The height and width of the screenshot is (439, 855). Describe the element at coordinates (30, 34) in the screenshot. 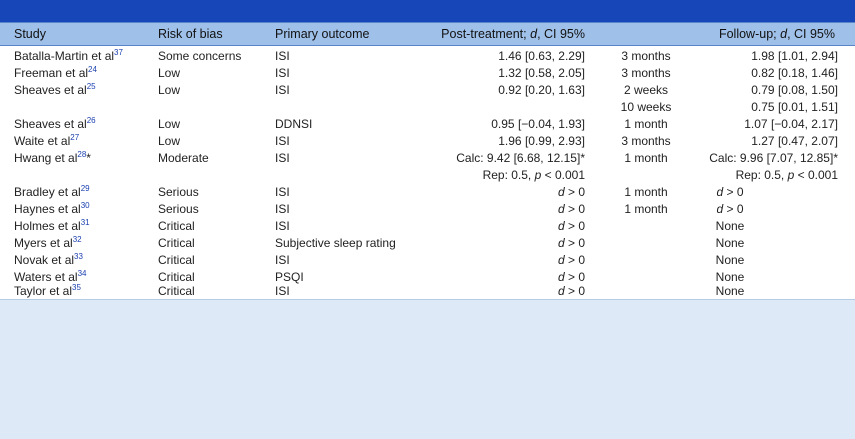

I see `header-study: Study` at that location.